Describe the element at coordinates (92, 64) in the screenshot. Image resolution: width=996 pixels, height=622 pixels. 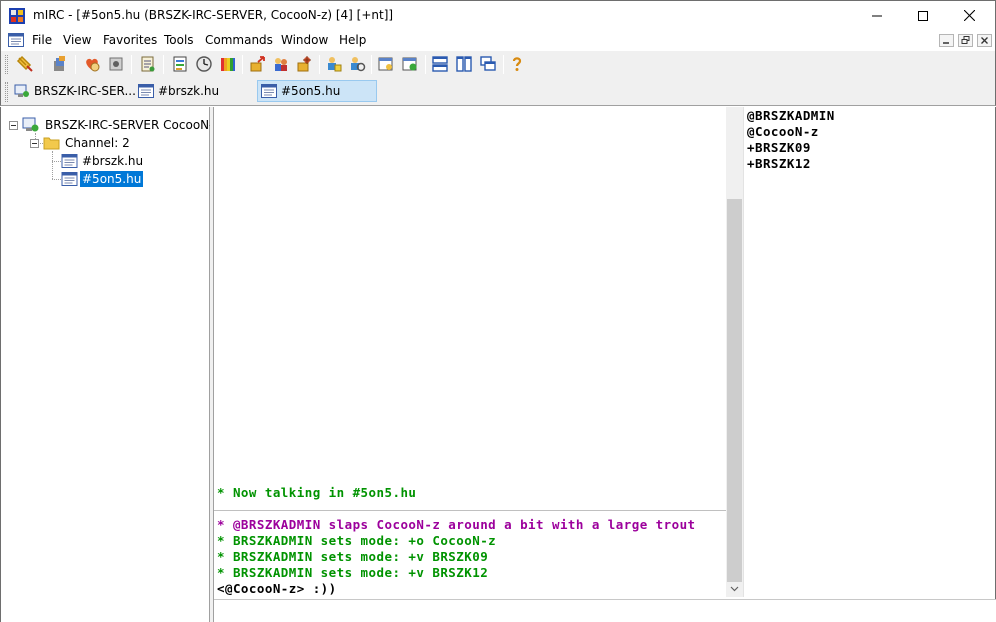
I see `address-book-icon` at that location.